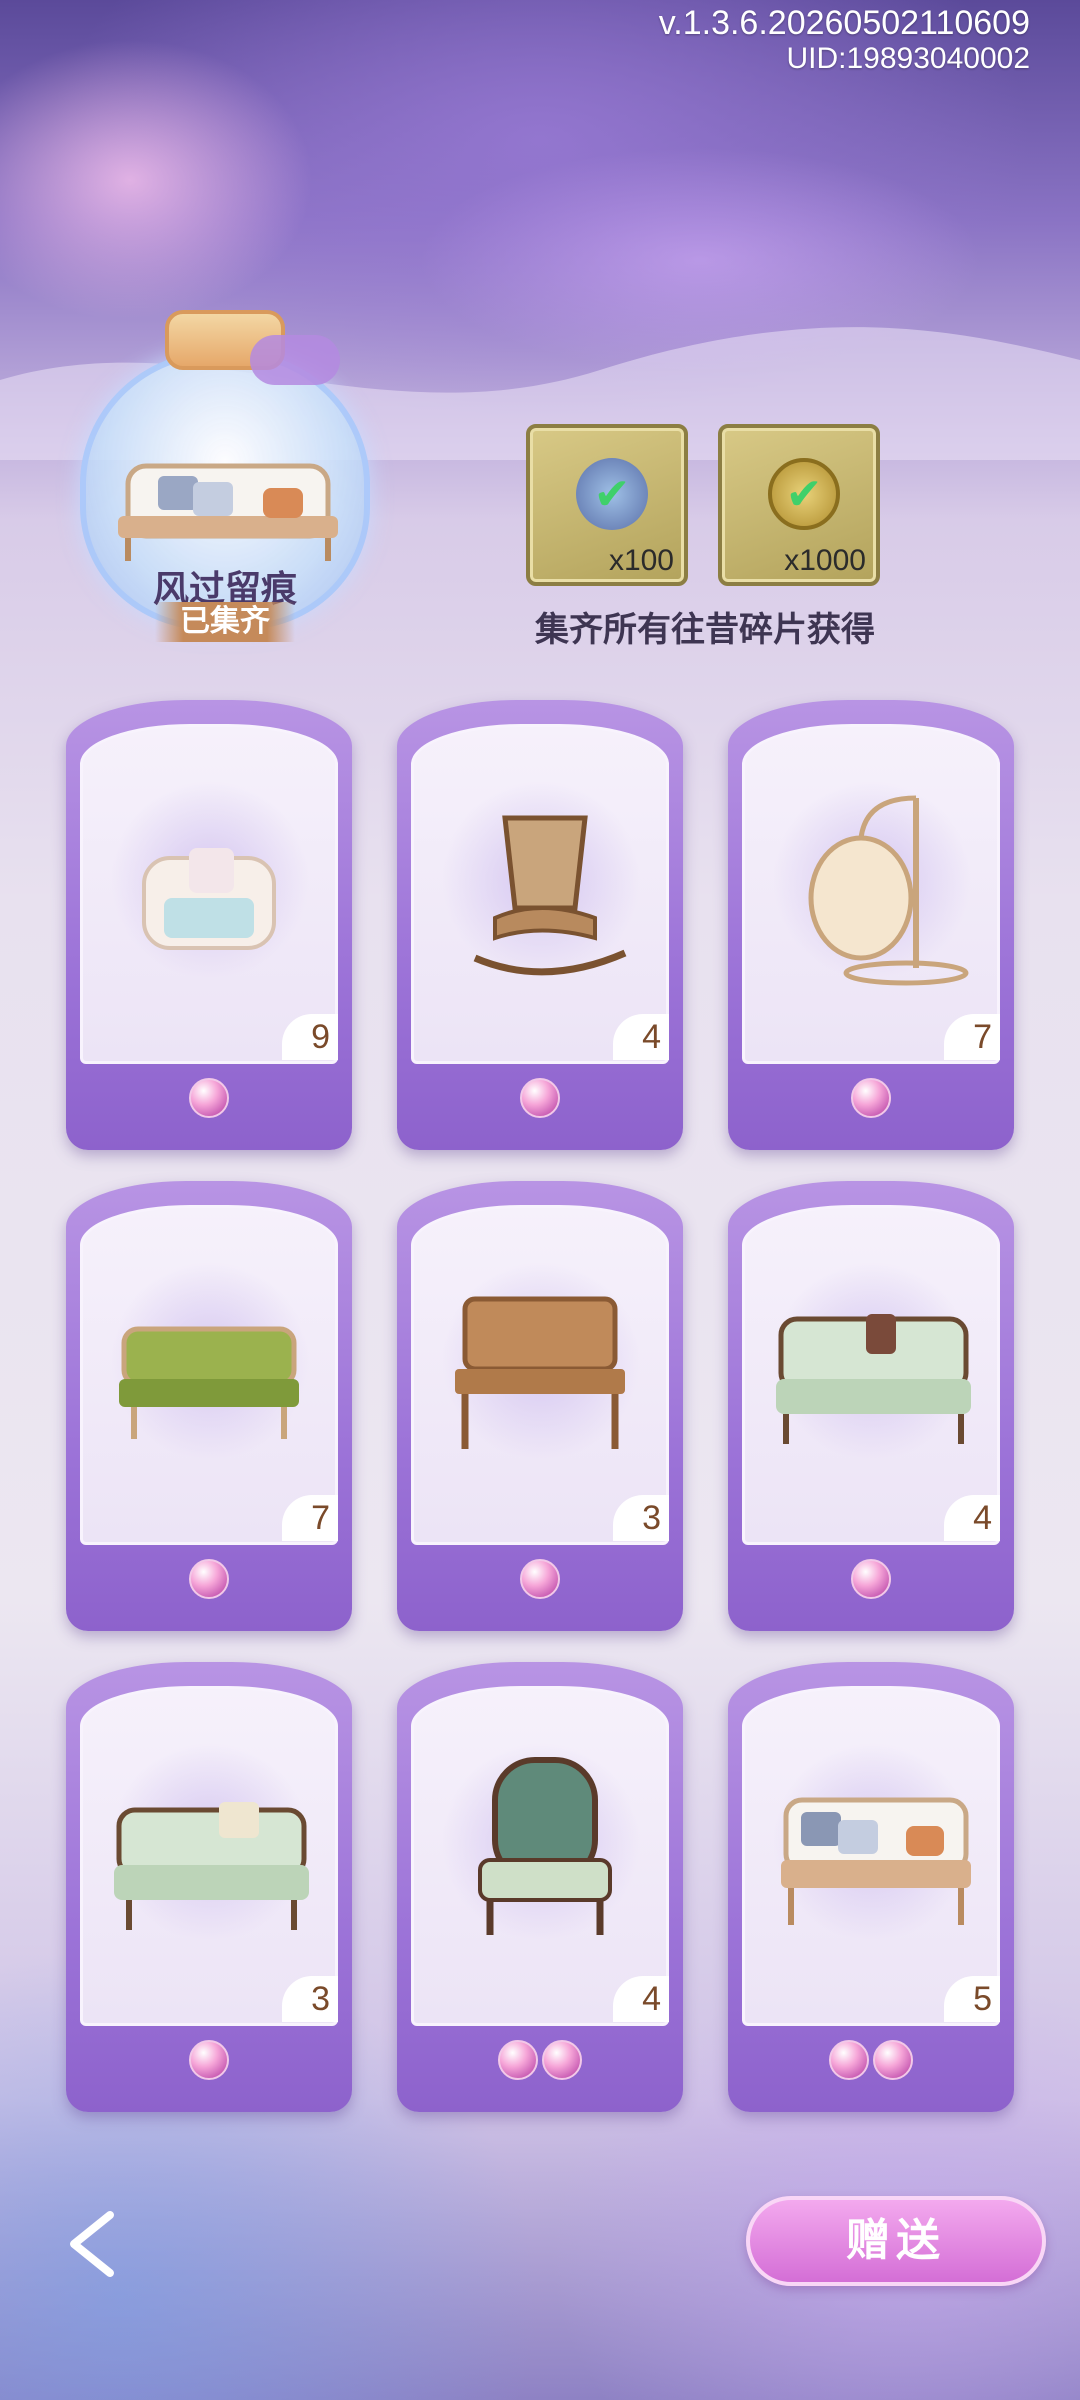 This screenshot has height=2400, width=1080. I want to click on green-armchair-icon, so click(545, 1846).